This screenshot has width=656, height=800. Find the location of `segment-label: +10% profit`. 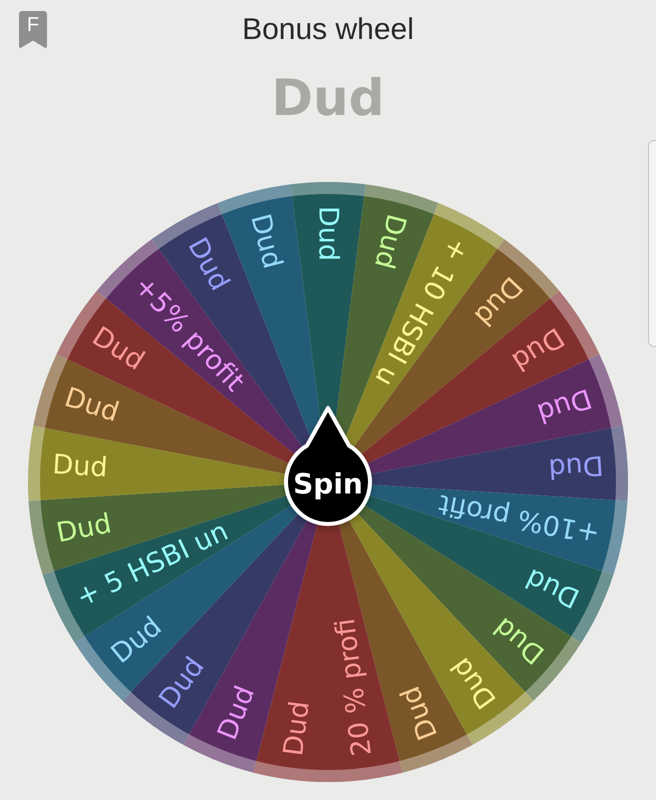

segment-label: +10% profit is located at coordinates (519, 518).